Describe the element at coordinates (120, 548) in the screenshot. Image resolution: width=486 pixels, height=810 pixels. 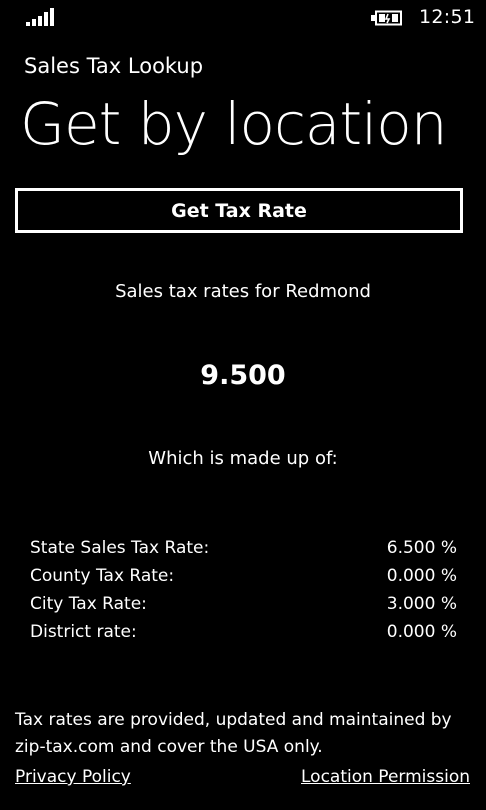
I see `rate-label: State Sales Tax Rate:` at that location.